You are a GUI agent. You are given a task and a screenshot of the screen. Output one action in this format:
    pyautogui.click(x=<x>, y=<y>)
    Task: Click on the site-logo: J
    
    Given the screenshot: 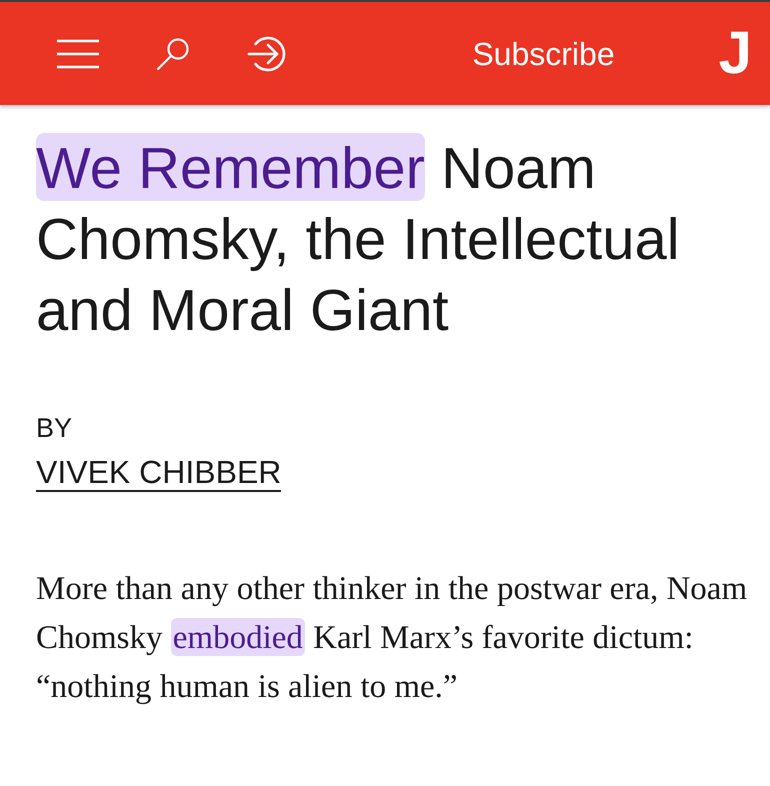 What is the action you would take?
    pyautogui.click(x=735, y=53)
    